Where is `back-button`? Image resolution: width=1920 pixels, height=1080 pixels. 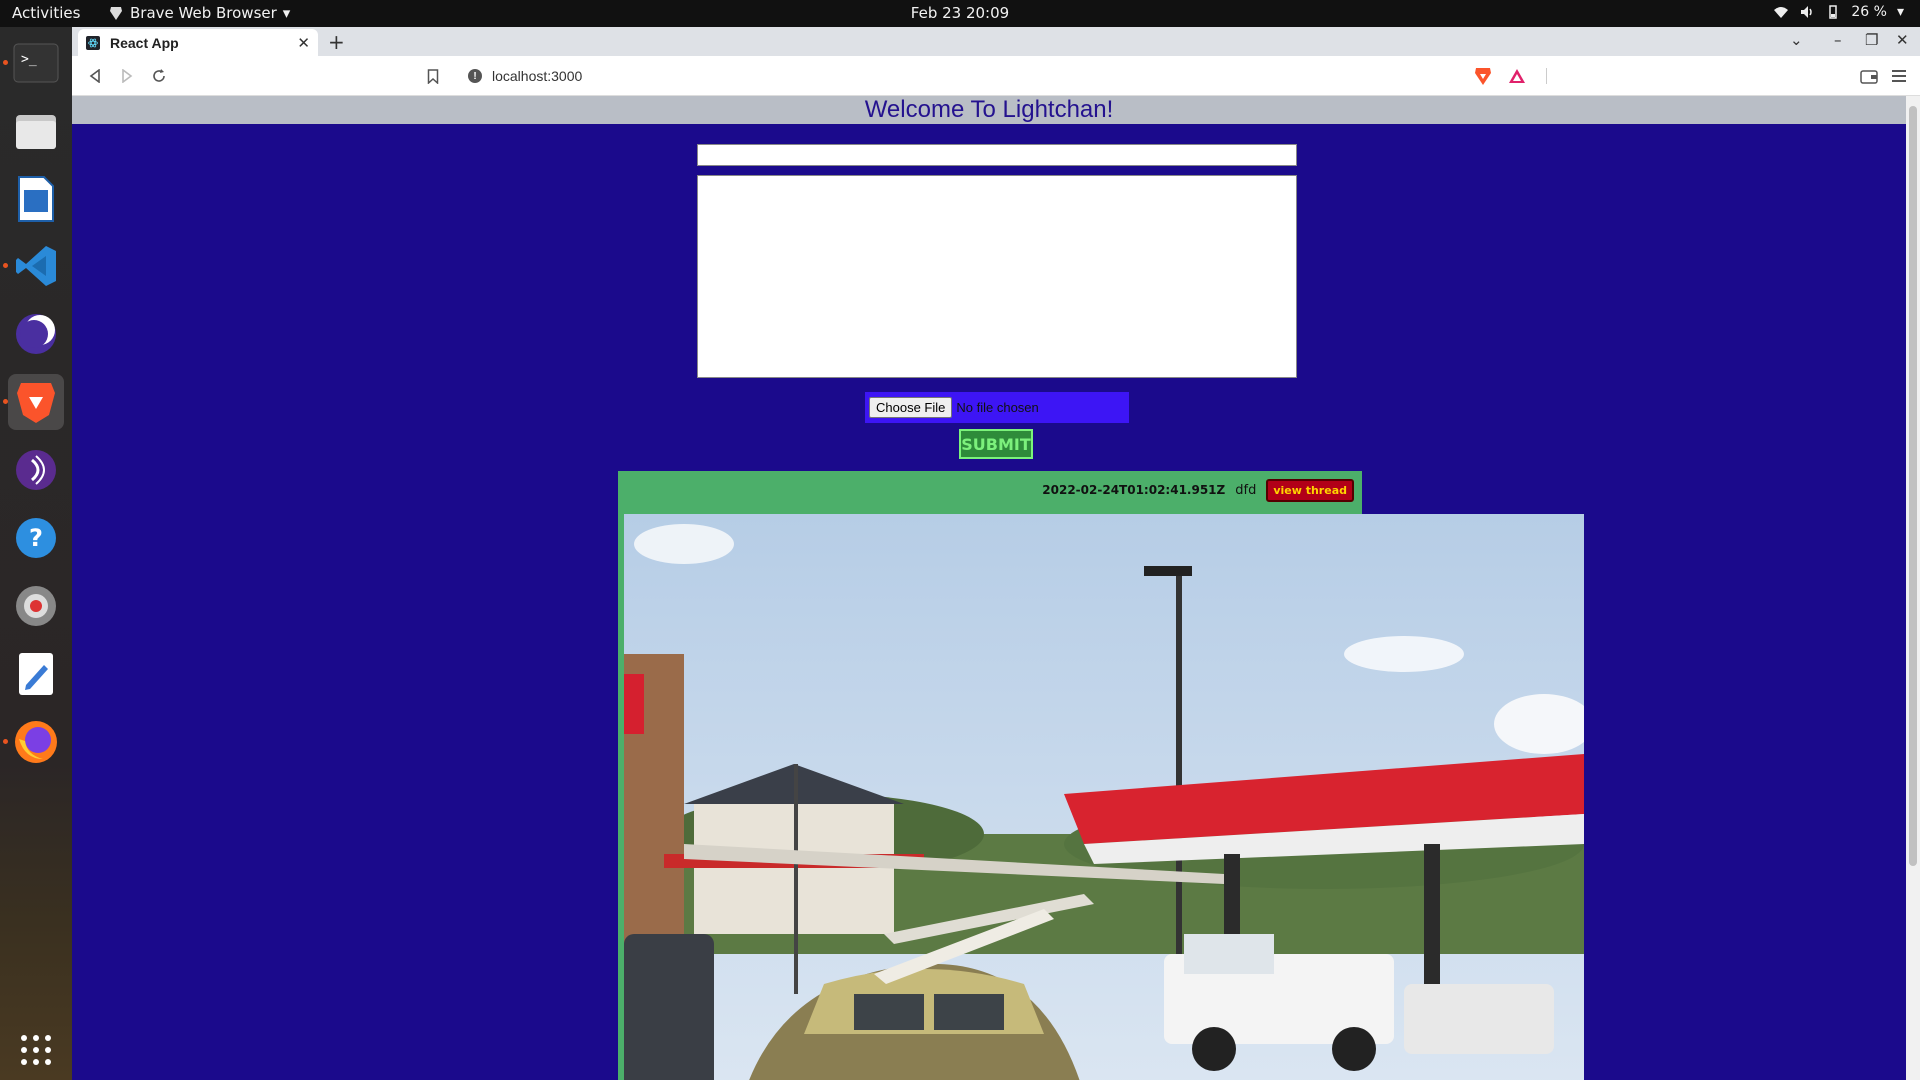 back-button is located at coordinates (95, 76).